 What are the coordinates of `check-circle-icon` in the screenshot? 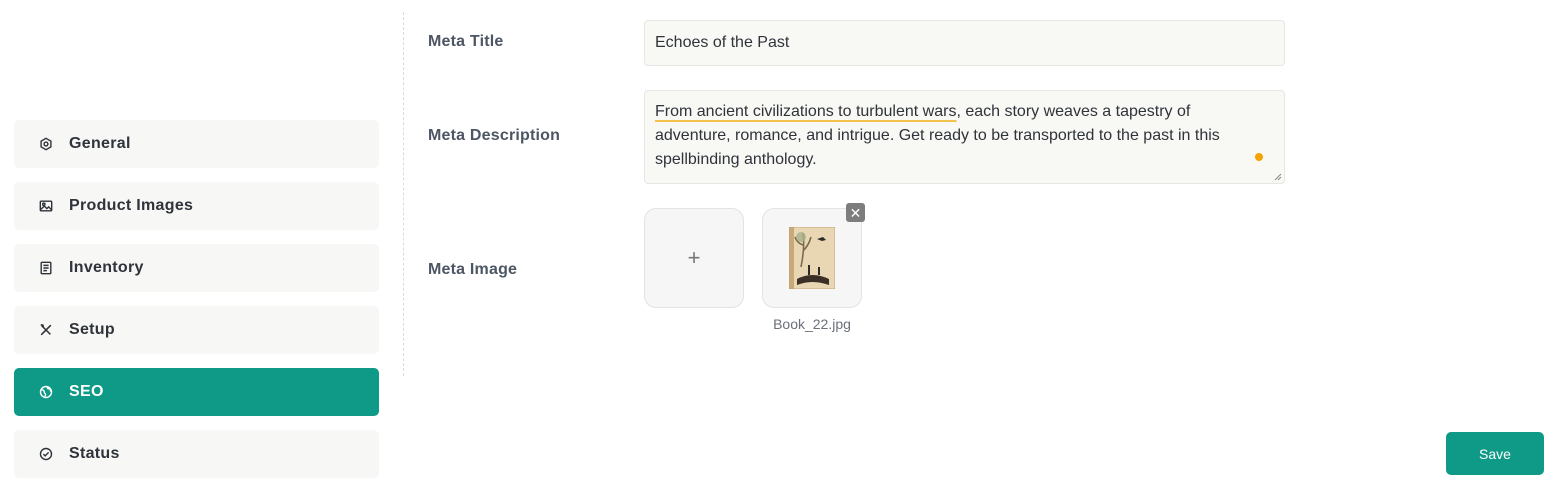 It's located at (46, 454).